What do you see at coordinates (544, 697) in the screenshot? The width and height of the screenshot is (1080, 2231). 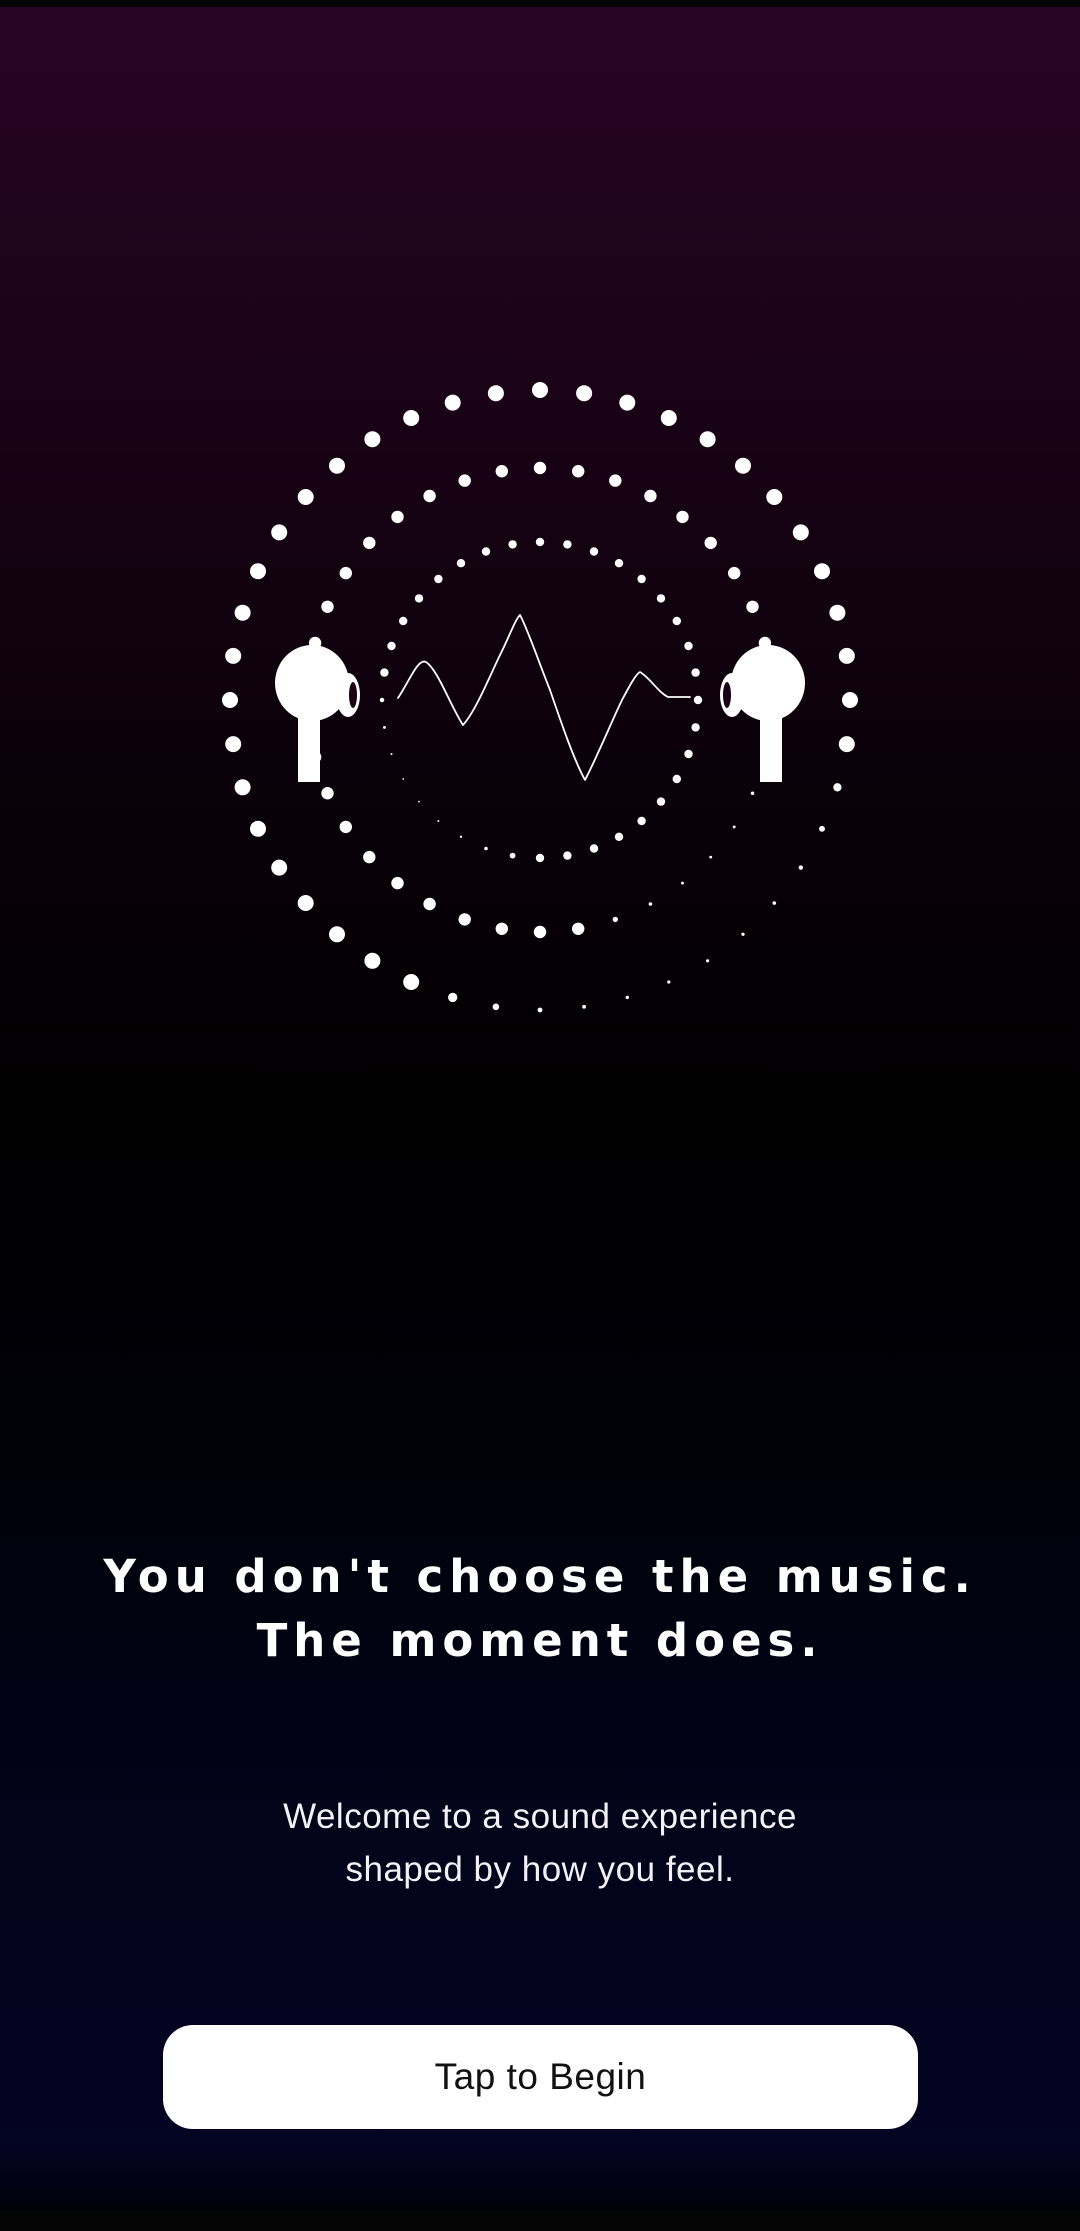 I see `sound-wave-icon` at bounding box center [544, 697].